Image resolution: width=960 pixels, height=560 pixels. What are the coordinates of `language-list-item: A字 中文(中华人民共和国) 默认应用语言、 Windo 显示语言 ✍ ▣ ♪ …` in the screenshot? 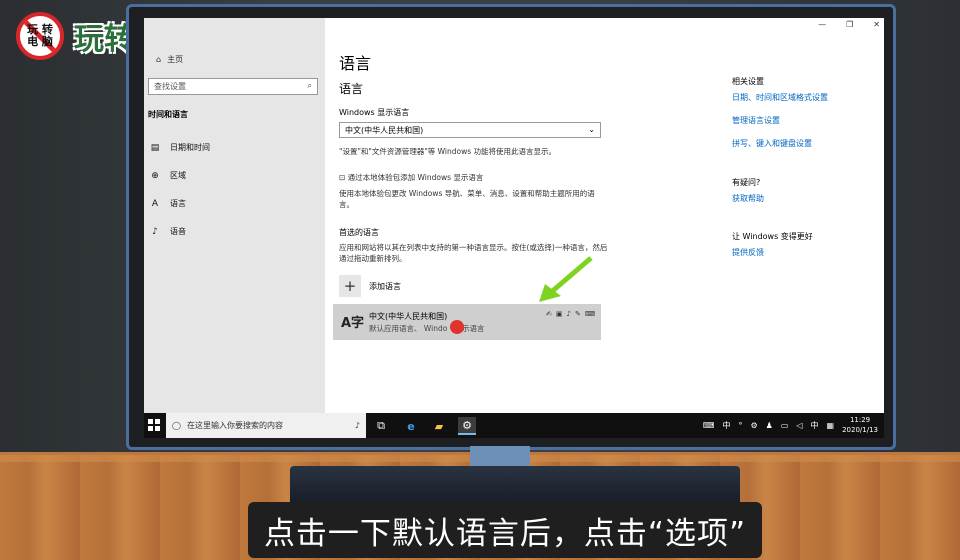 It's located at (467, 322).